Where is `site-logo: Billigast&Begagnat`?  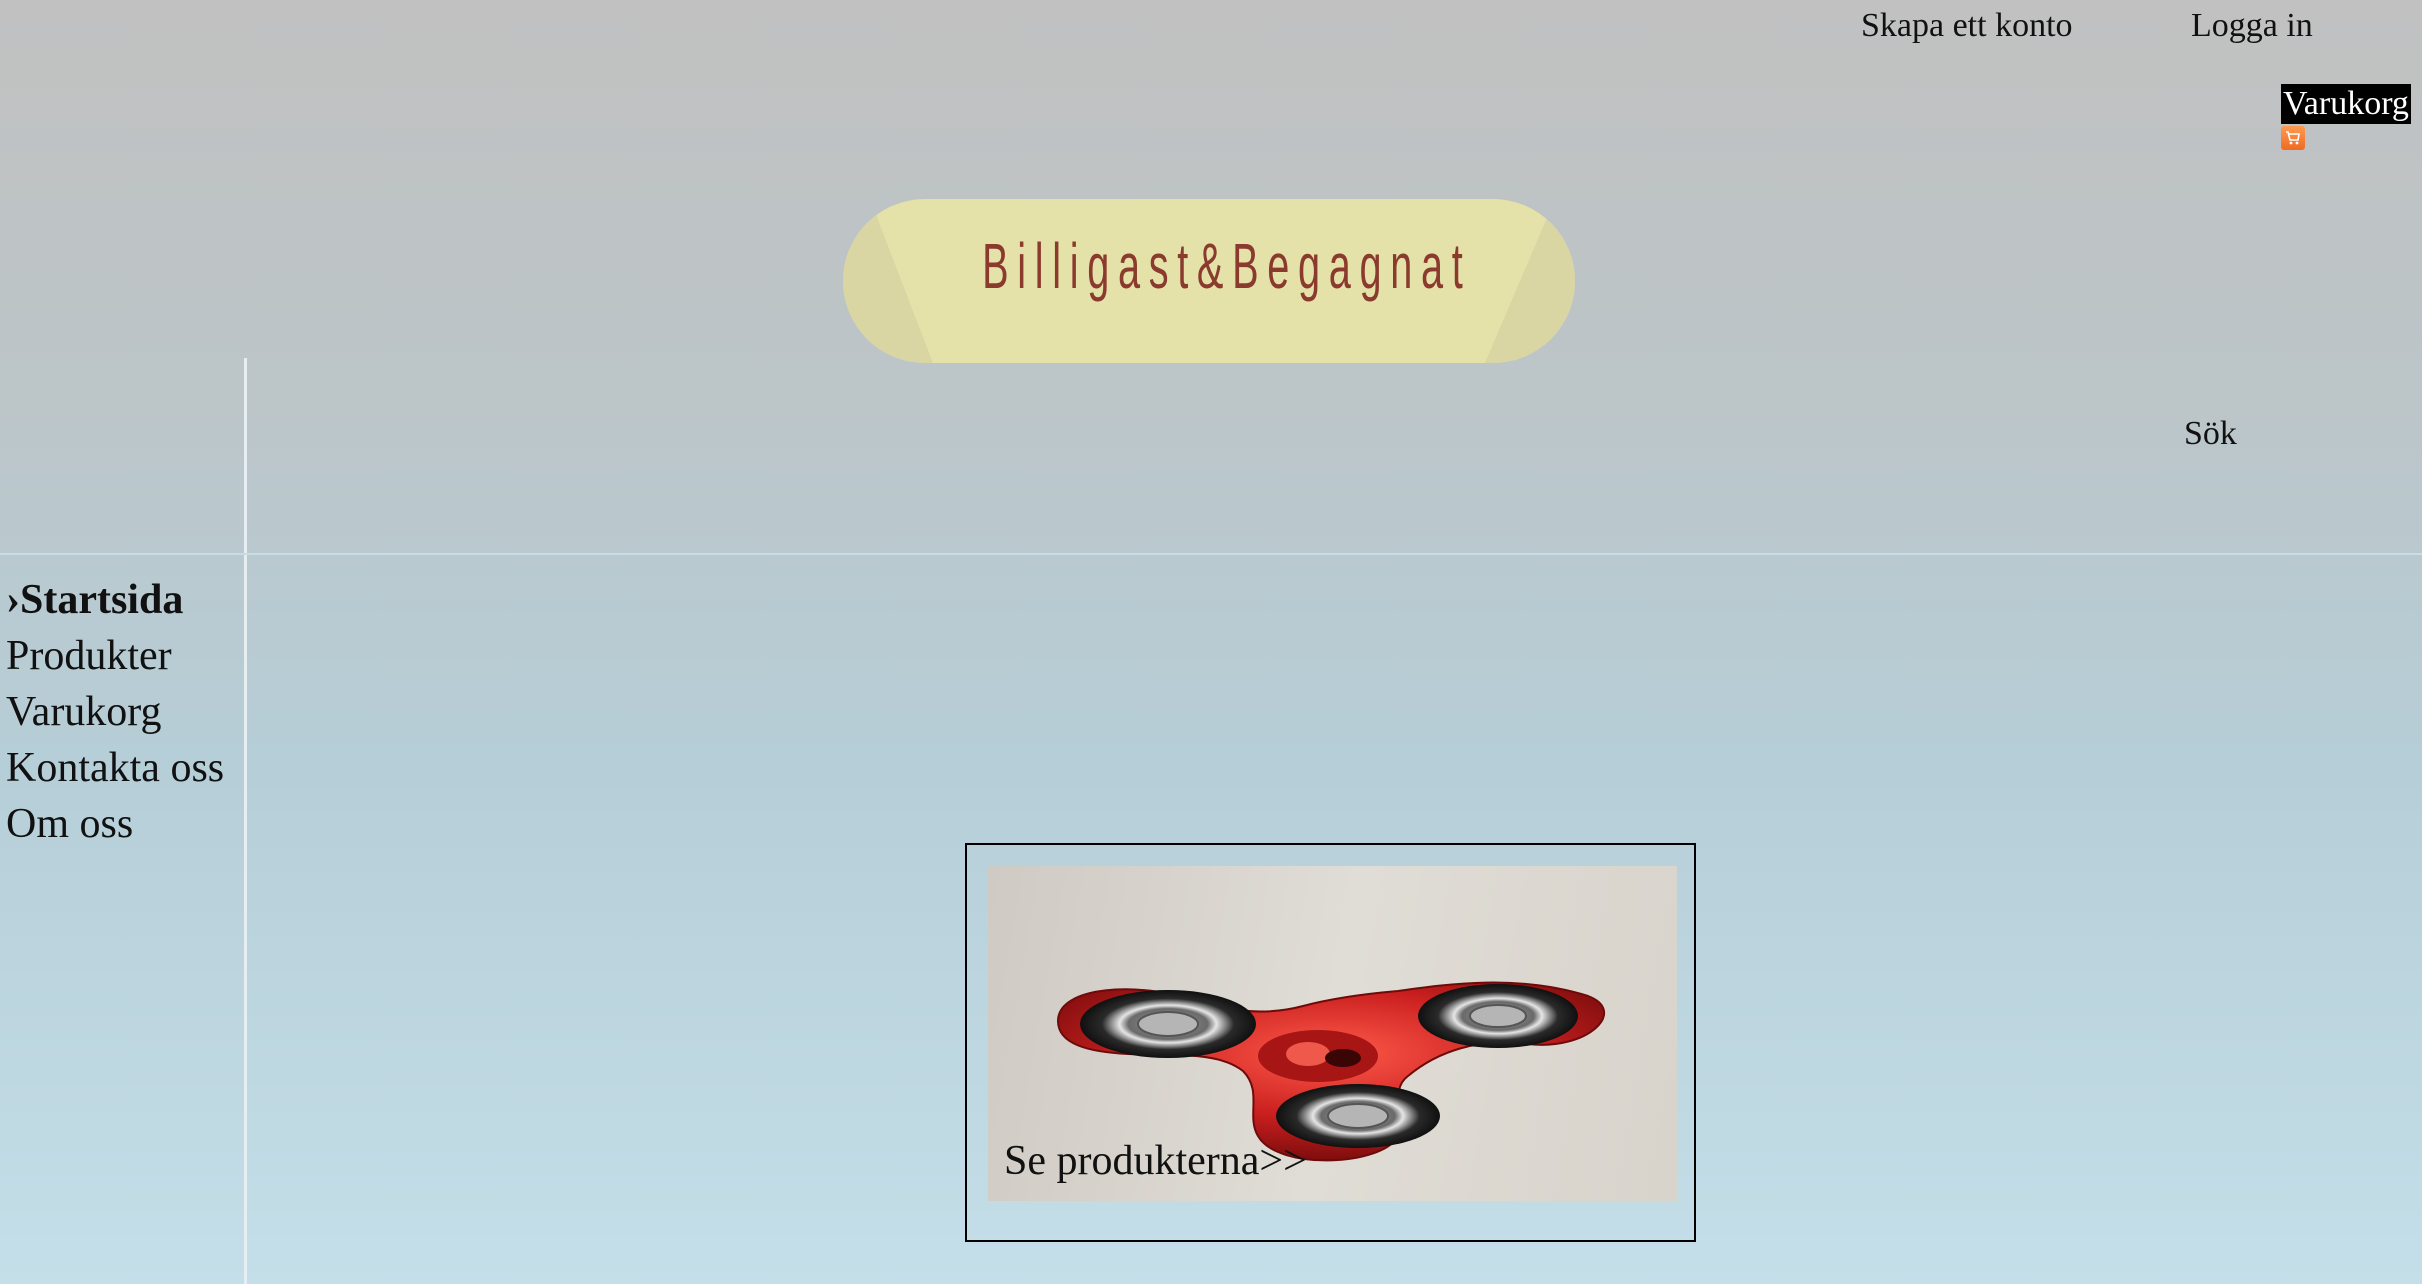 site-logo: Billigast&Begagnat is located at coordinates (1209, 281).